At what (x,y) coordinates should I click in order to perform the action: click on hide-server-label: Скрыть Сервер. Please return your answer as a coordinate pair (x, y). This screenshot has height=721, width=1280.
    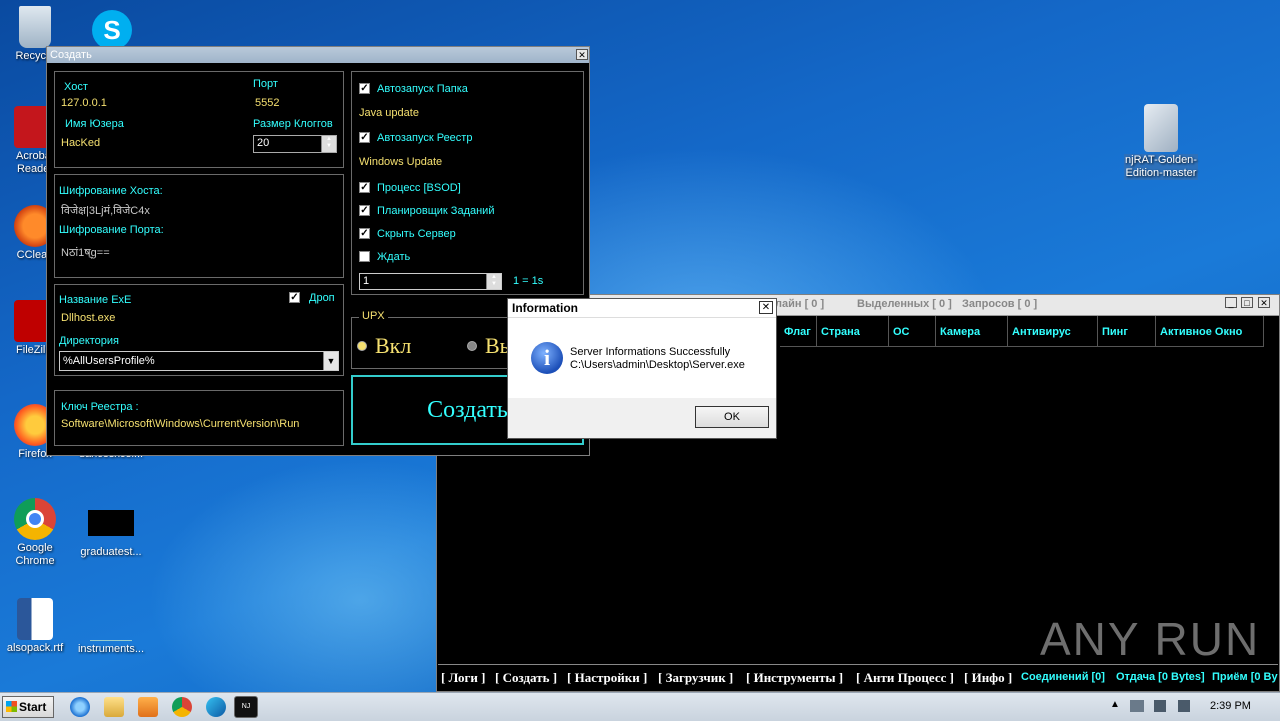
    Looking at the image, I should click on (416, 234).